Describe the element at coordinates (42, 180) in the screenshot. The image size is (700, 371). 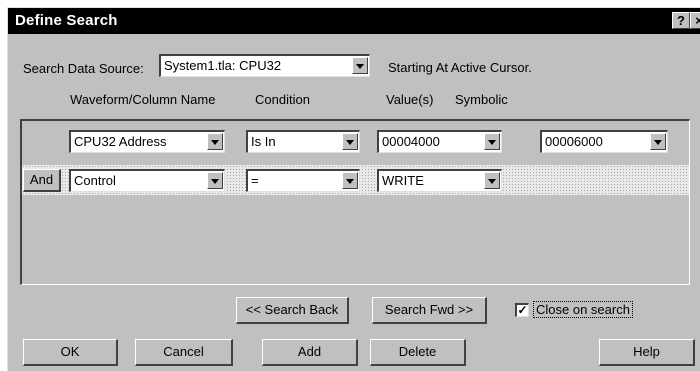
I see `and-connector-button: And` at that location.